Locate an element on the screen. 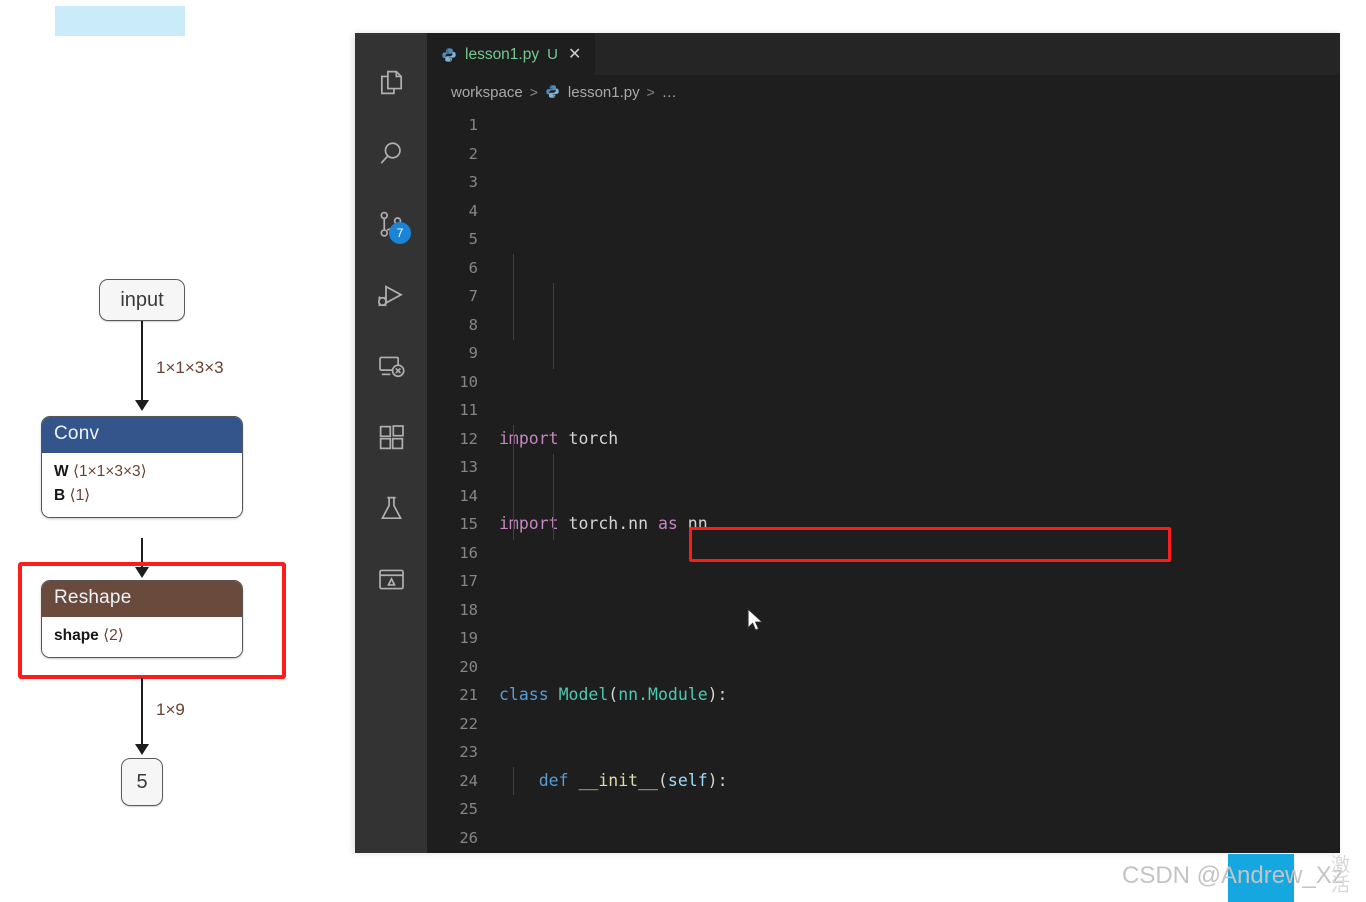  graph-node-conv-body: W ⟨1×1×3×3⟩ B ⟨1⟩ is located at coordinates (142, 485).